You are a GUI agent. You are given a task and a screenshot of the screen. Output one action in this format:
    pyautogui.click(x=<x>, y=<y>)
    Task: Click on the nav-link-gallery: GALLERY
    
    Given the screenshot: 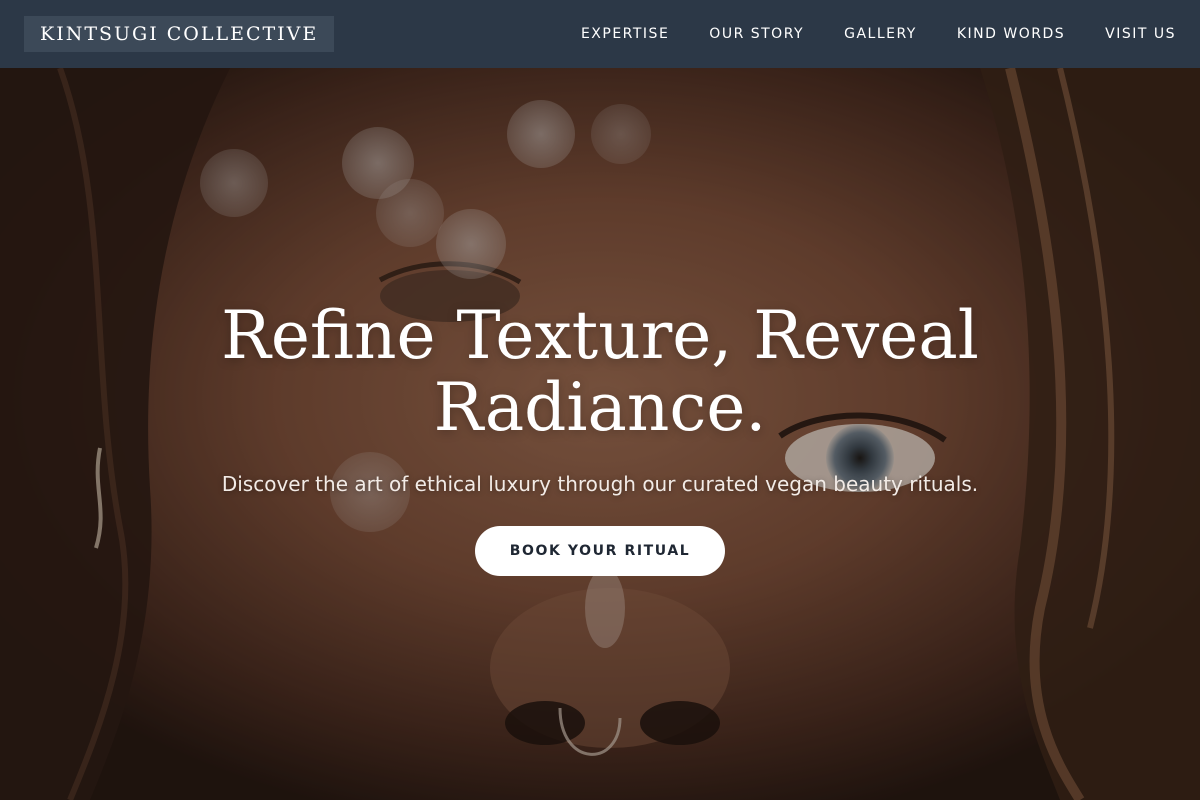 What is the action you would take?
    pyautogui.click(x=880, y=34)
    